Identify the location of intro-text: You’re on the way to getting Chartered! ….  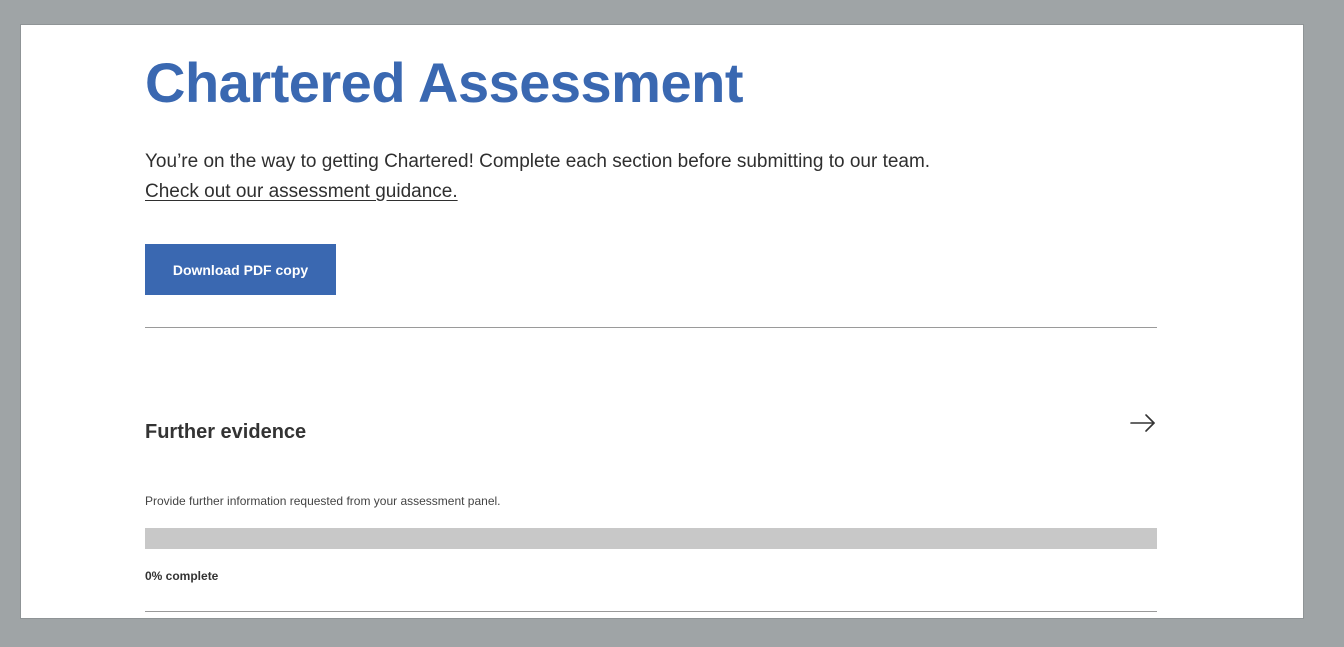
(538, 161).